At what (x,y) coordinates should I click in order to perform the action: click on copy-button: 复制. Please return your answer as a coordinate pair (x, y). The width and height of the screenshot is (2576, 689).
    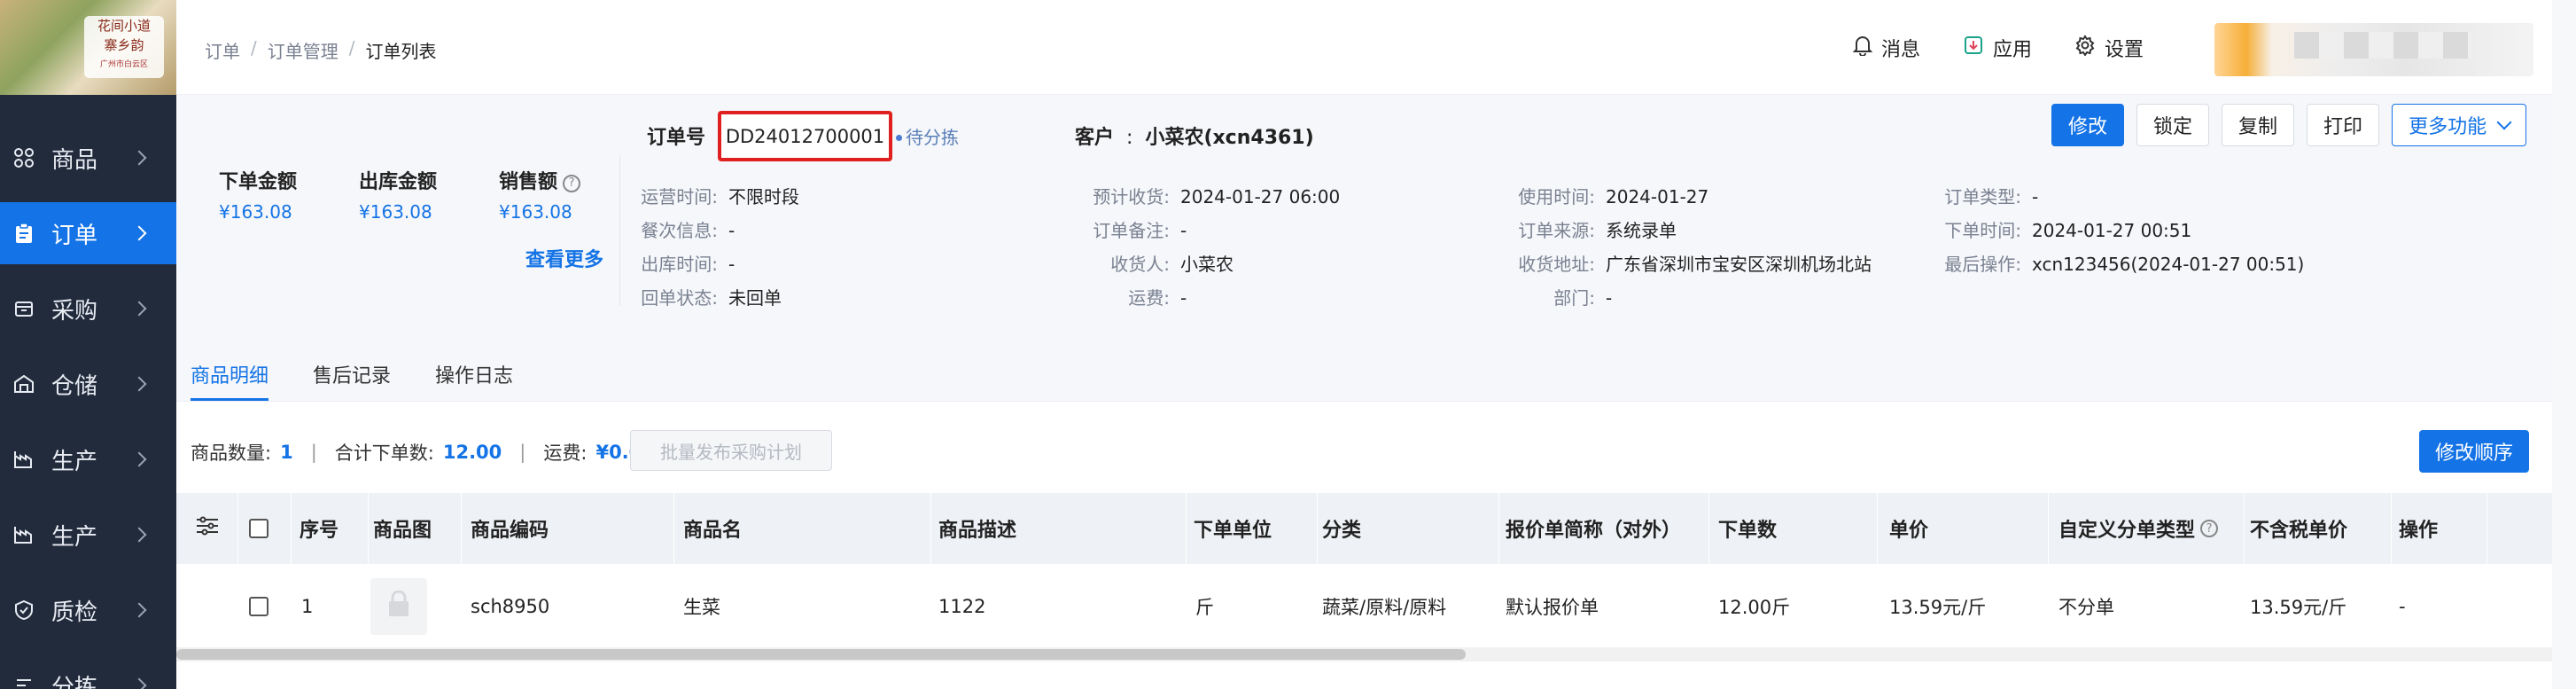
    Looking at the image, I should click on (2258, 125).